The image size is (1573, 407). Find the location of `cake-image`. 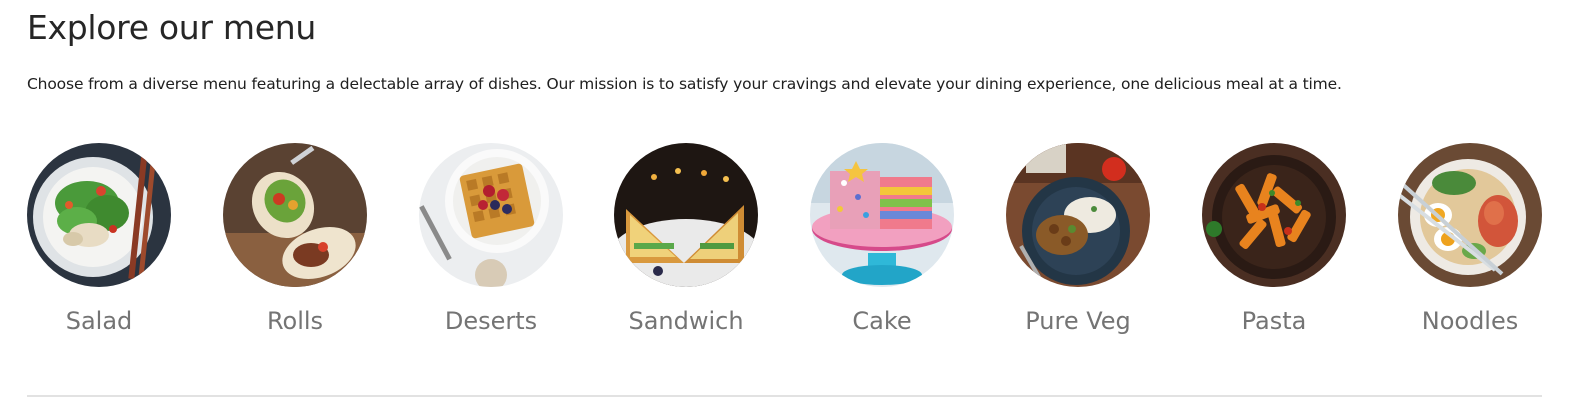

cake-image is located at coordinates (882, 215).